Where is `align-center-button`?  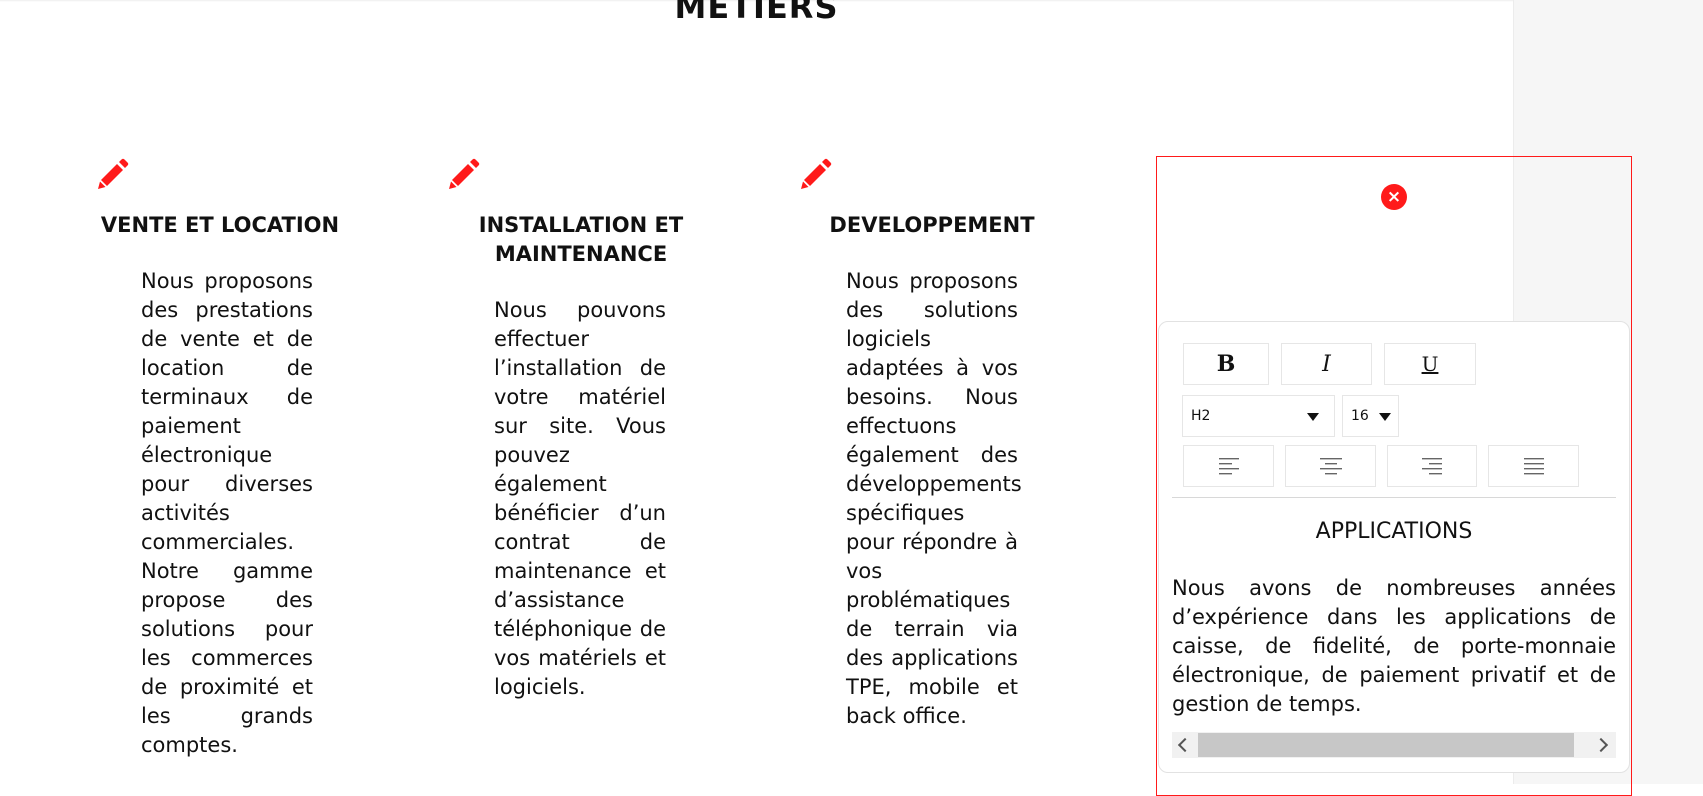
align-center-button is located at coordinates (1330, 466).